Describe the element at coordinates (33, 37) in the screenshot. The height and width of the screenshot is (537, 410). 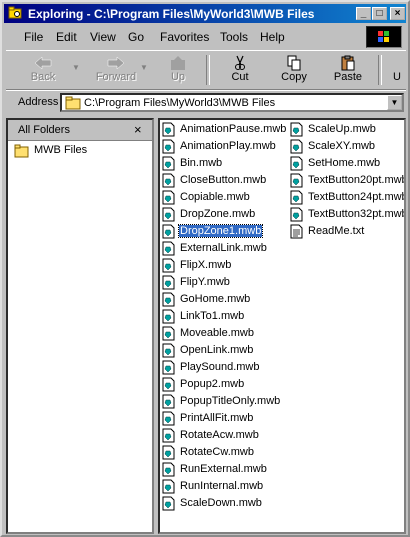
I see `menu-file: File` at that location.